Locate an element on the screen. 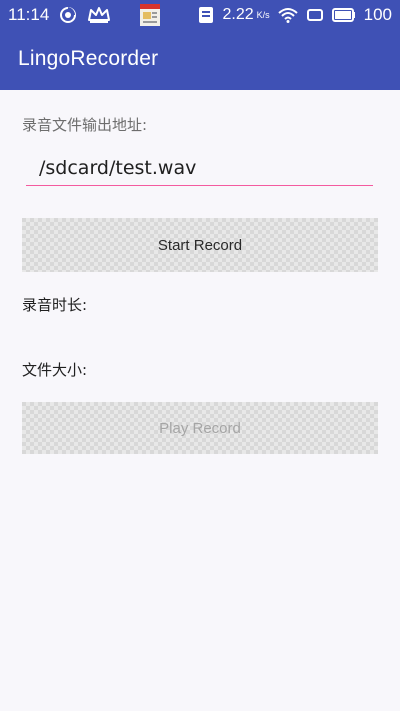 This screenshot has width=400, height=711. wifi-icon is located at coordinates (287, 15).